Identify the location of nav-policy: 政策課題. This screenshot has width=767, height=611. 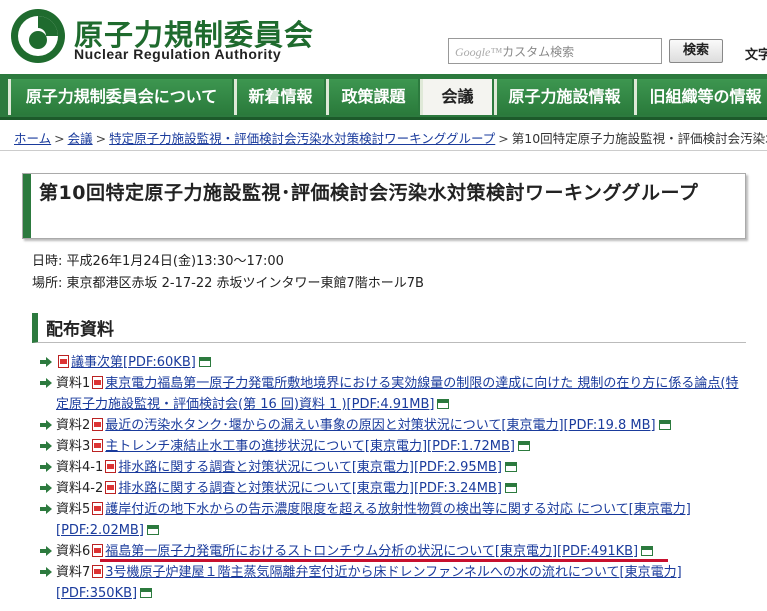
(372, 97).